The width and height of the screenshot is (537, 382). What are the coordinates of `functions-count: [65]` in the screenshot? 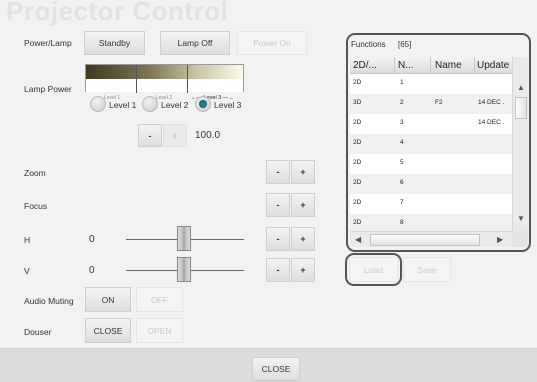 It's located at (405, 44).